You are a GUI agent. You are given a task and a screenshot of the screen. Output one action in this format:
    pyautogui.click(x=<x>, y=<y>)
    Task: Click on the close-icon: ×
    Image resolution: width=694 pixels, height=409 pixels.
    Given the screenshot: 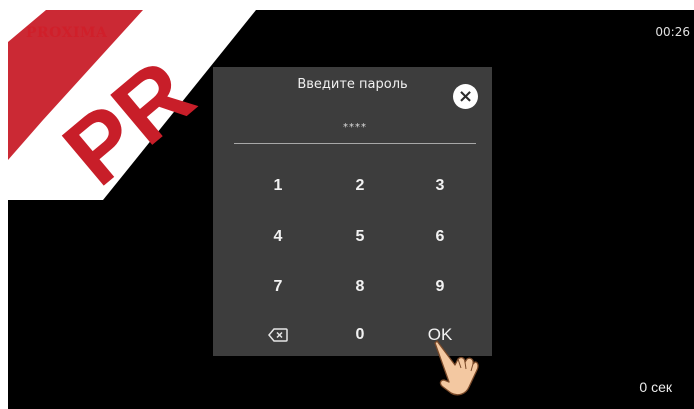 What is the action you would take?
    pyautogui.click(x=465, y=96)
    